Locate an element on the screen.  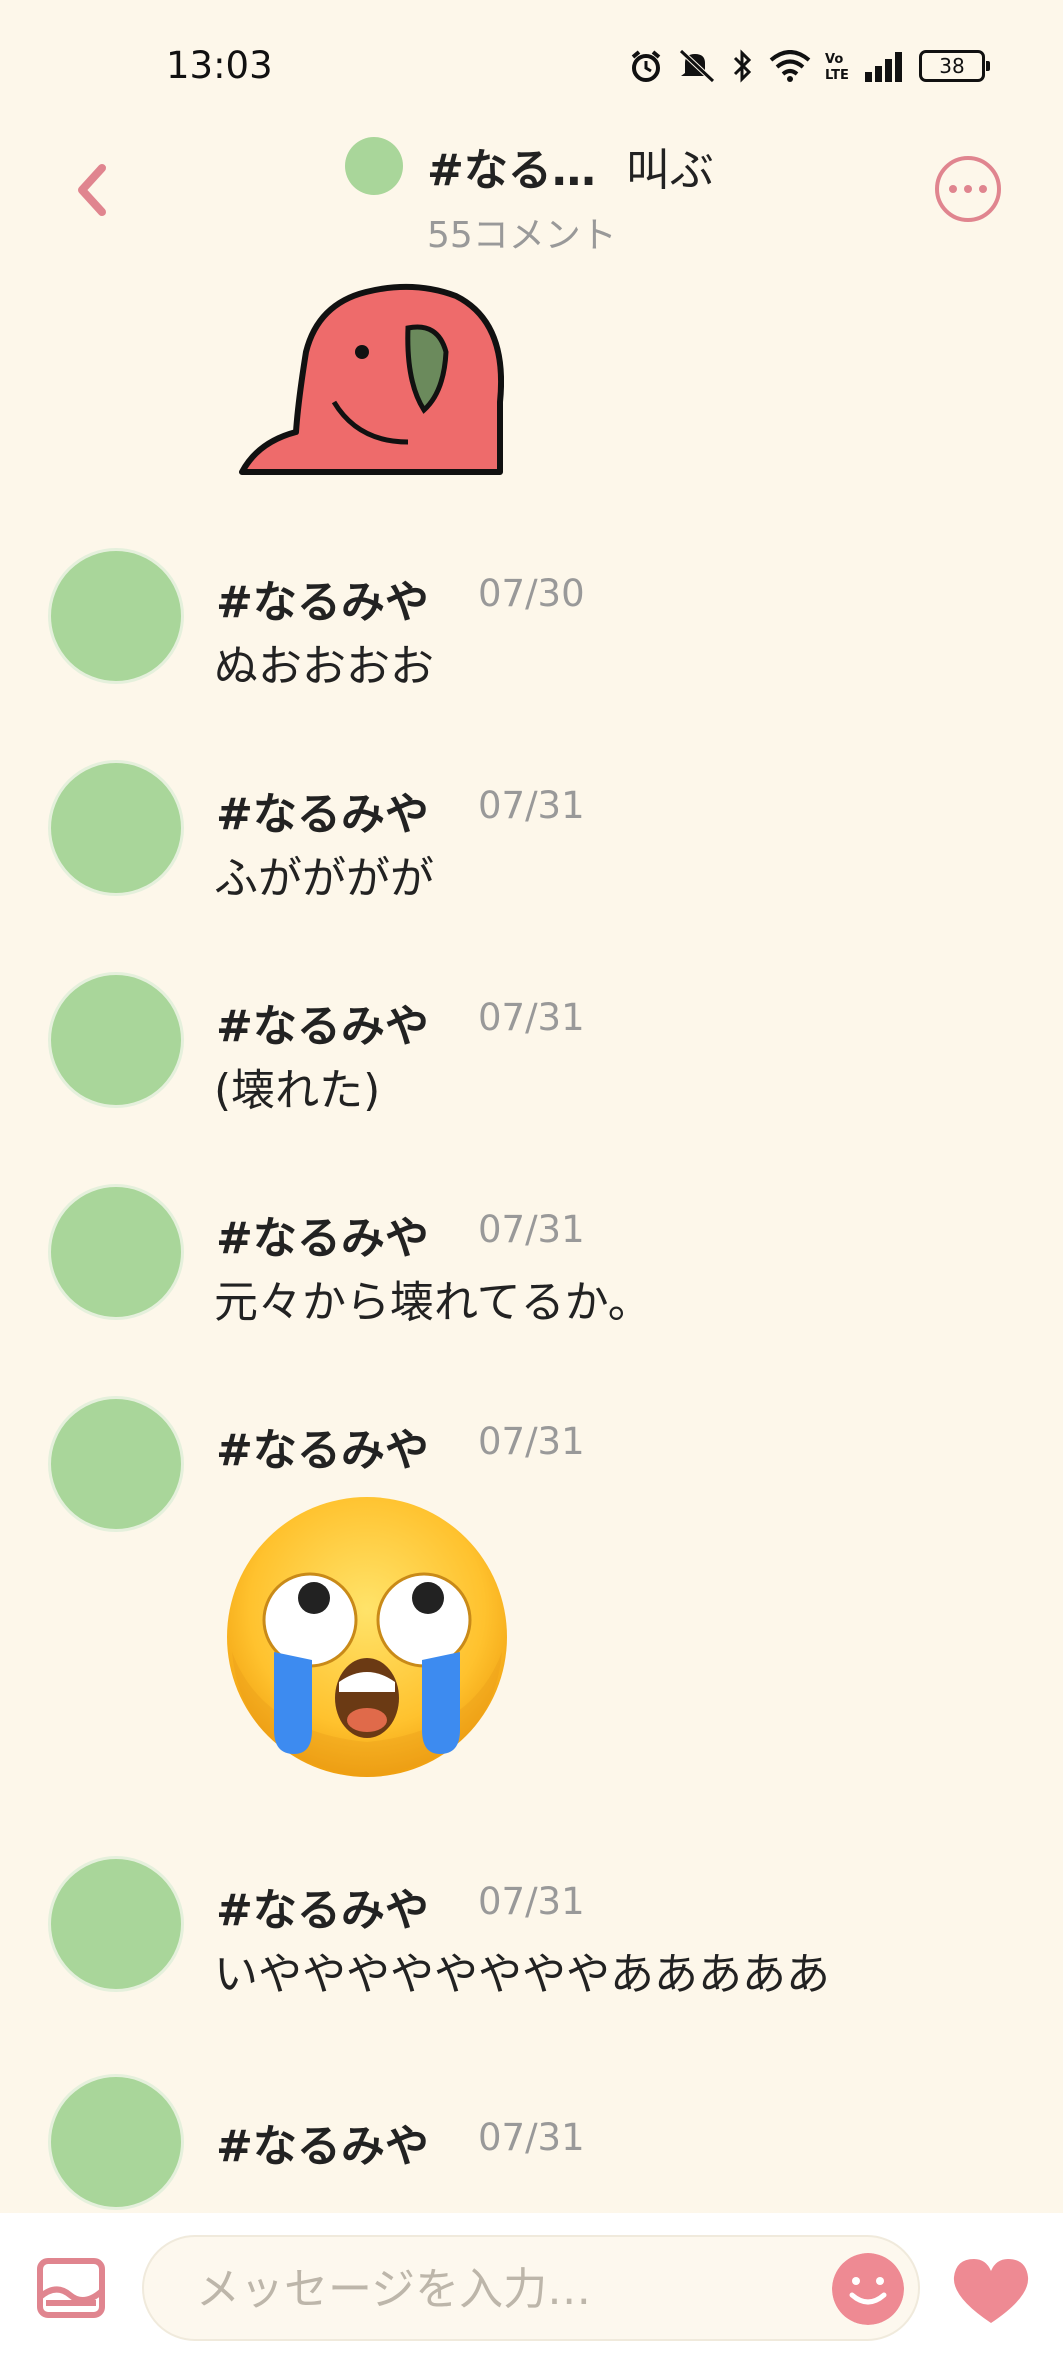
channel-avatar is located at coordinates (374, 166).